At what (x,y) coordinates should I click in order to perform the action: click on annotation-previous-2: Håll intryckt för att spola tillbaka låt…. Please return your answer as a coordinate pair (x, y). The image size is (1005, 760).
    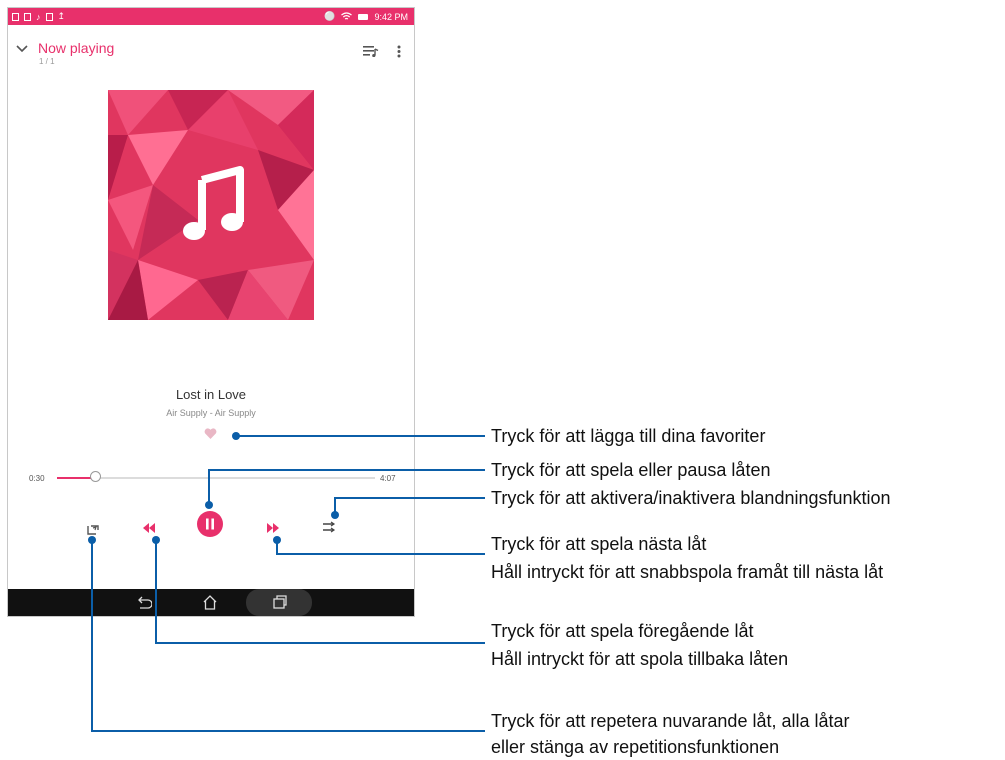
    Looking at the image, I should click on (640, 659).